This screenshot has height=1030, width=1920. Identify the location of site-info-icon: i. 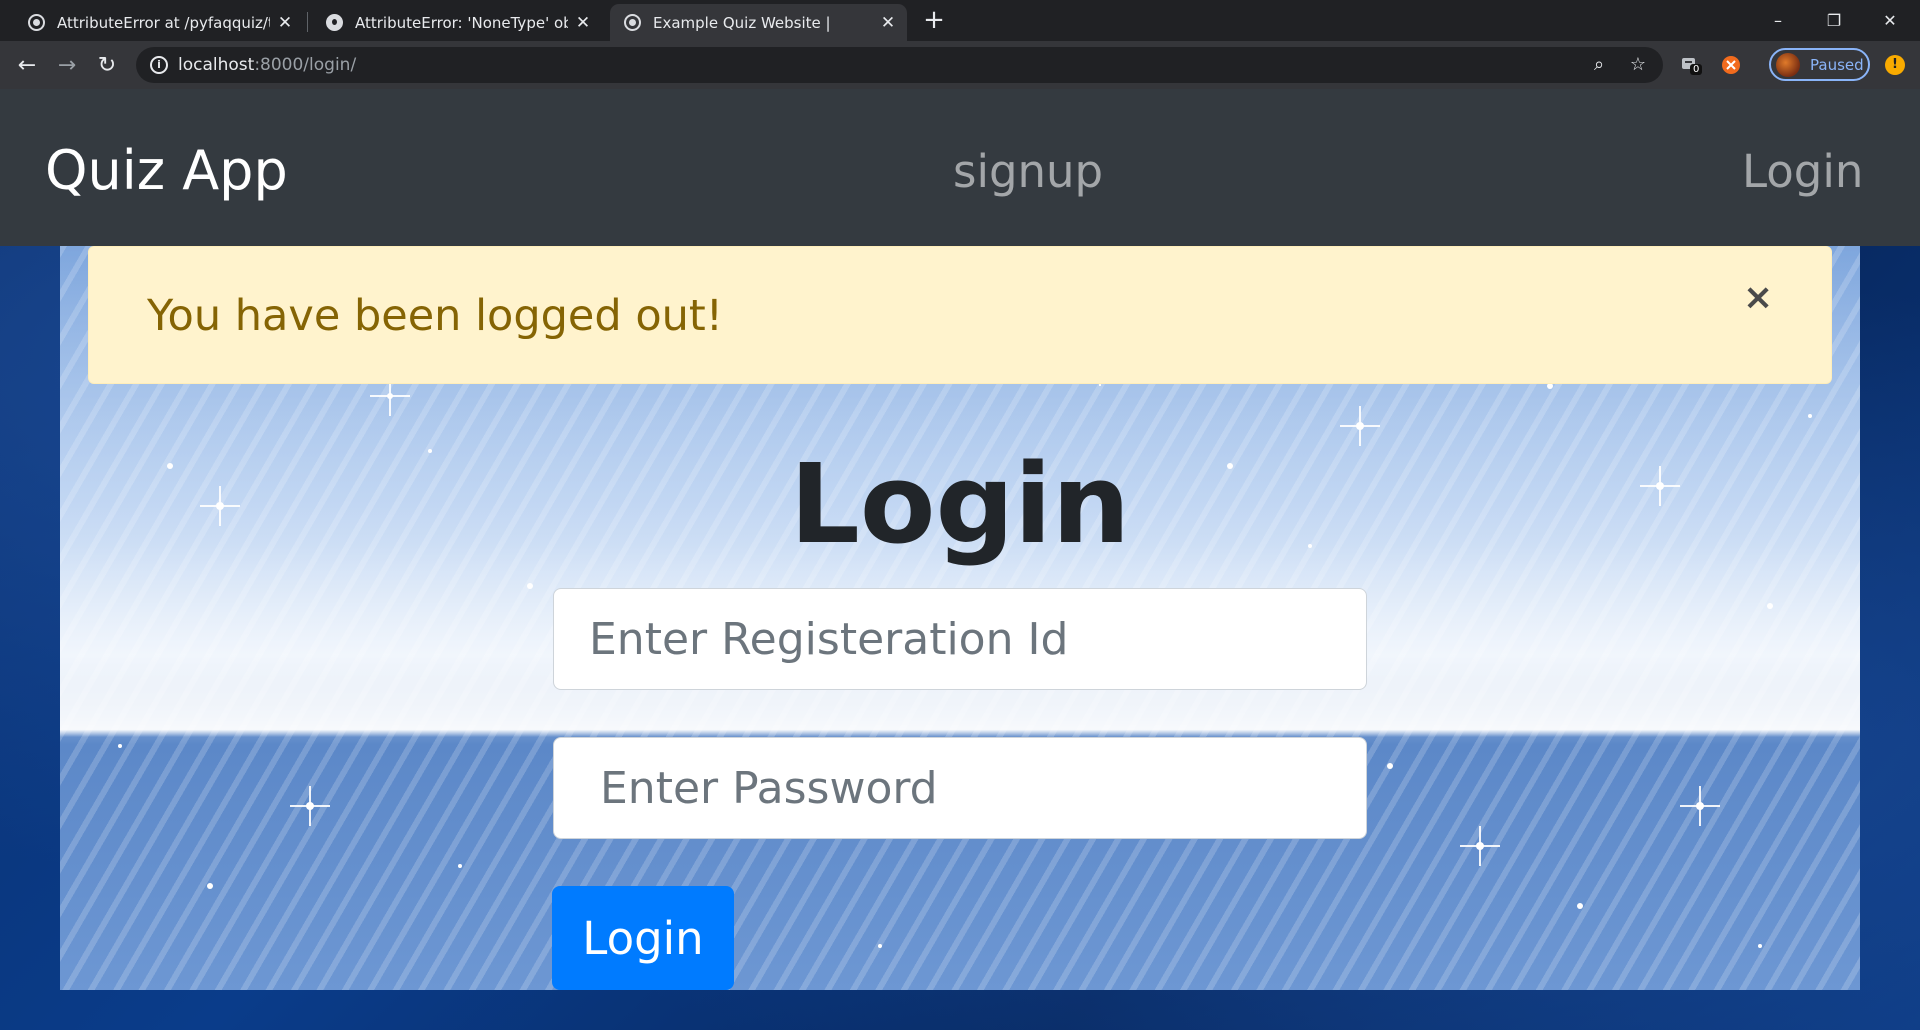
(159, 65).